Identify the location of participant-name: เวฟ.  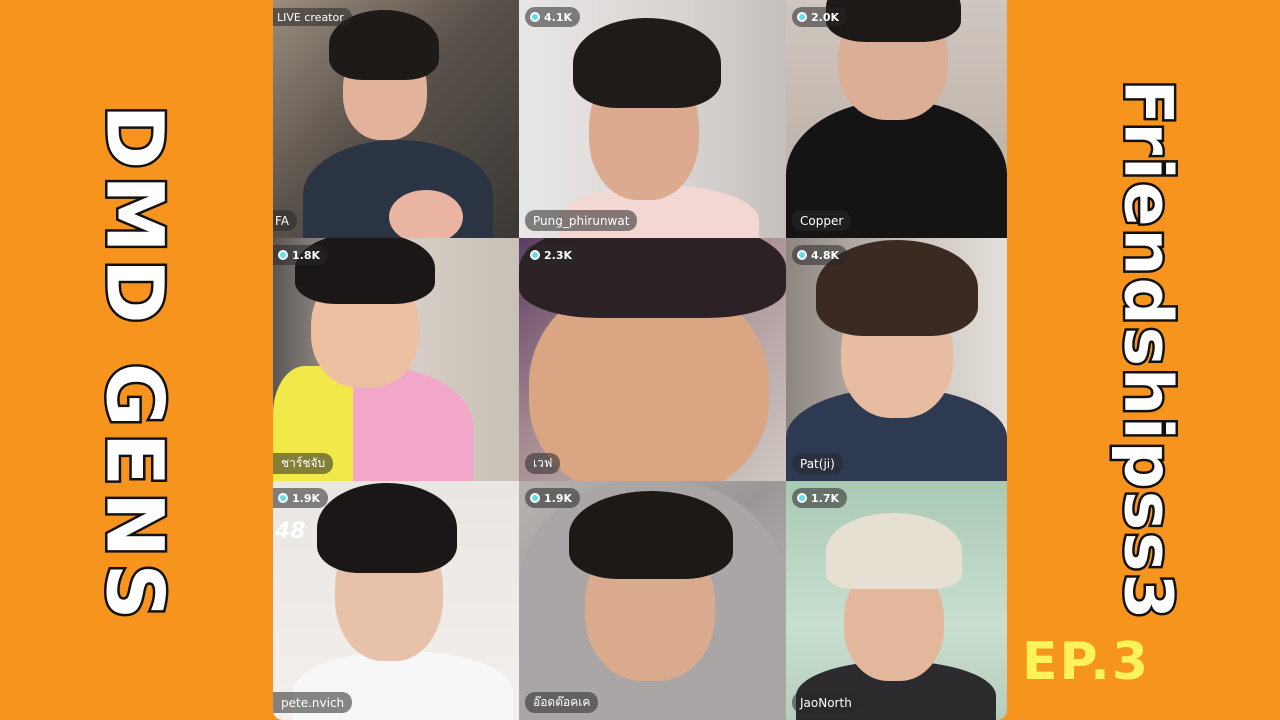
(543, 463).